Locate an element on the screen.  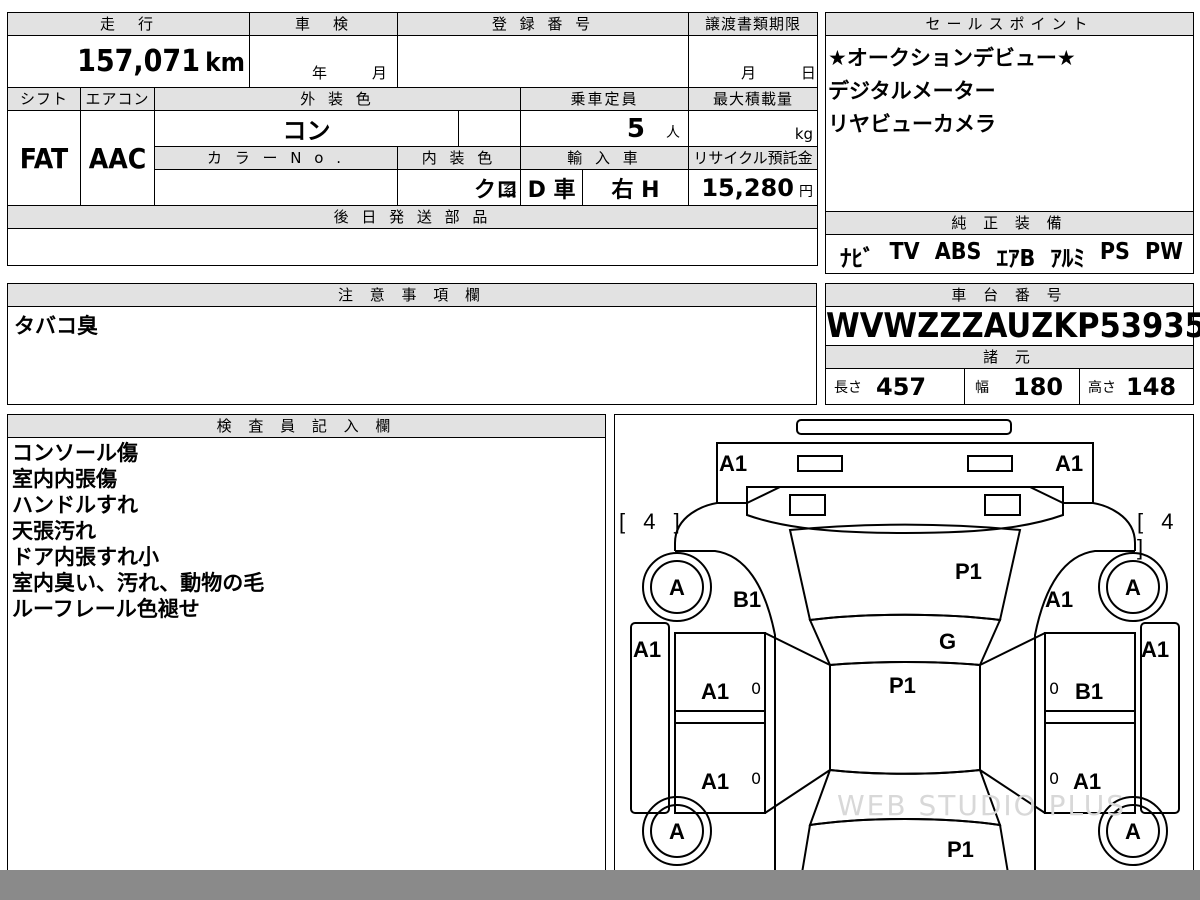
inspector-note: ドア内張すれ小 is located at coordinates (85, 557).